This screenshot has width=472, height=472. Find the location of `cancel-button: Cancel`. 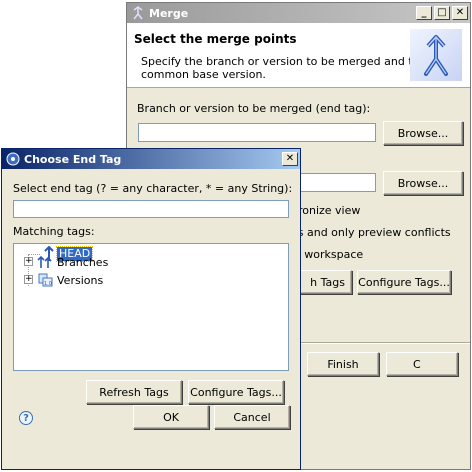

cancel-button: Cancel is located at coordinates (252, 417).